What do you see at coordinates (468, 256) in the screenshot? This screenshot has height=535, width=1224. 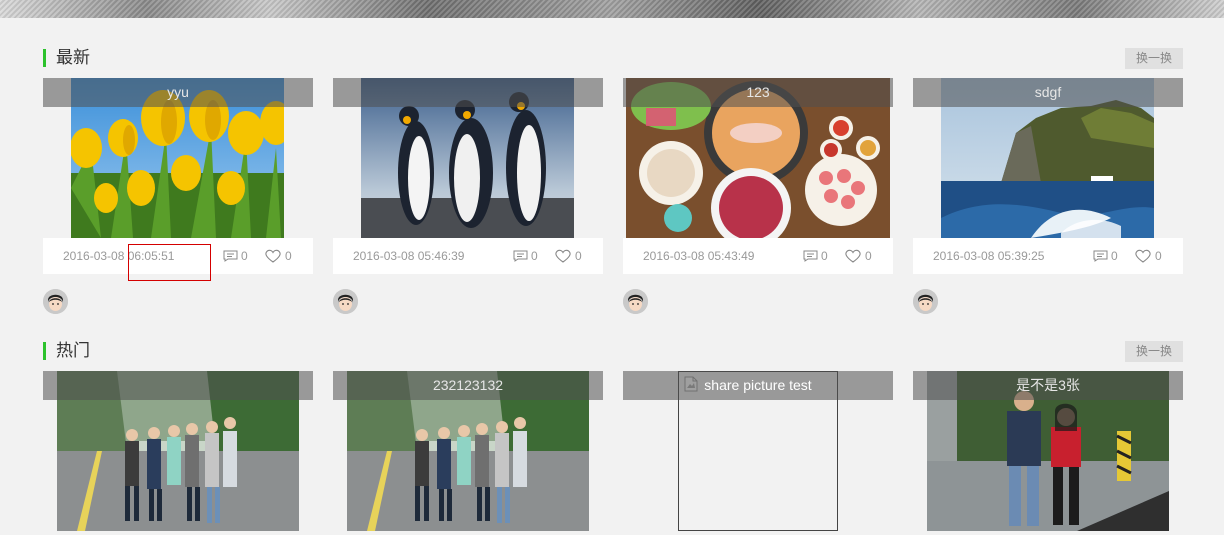 I see `card-meta: 2016-03-08 05:46:39 0 0` at bounding box center [468, 256].